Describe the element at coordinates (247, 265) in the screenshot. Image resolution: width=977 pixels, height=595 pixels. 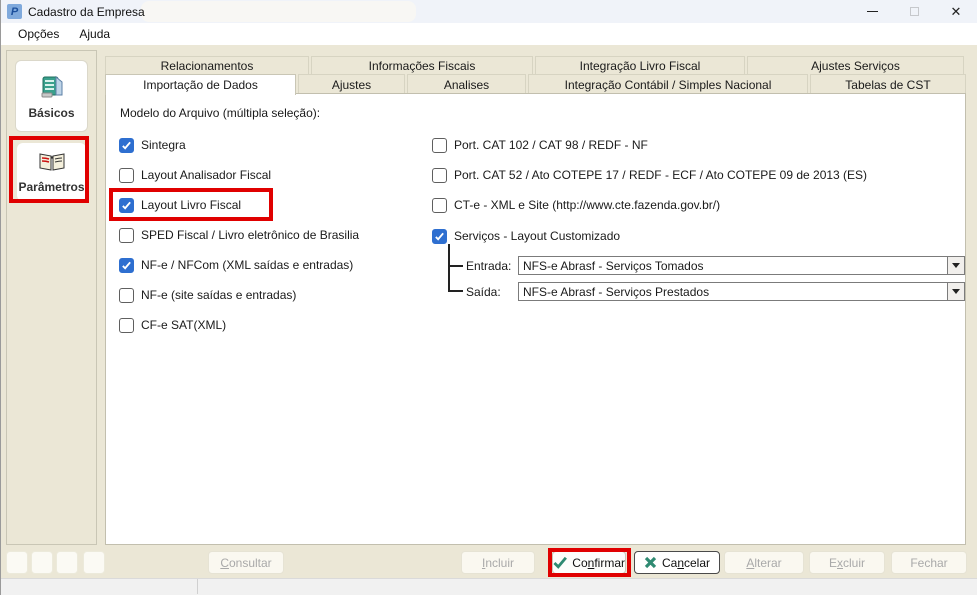
I see `checkbox-label: NF-e / NFCom (XML saídas e entradas)` at that location.